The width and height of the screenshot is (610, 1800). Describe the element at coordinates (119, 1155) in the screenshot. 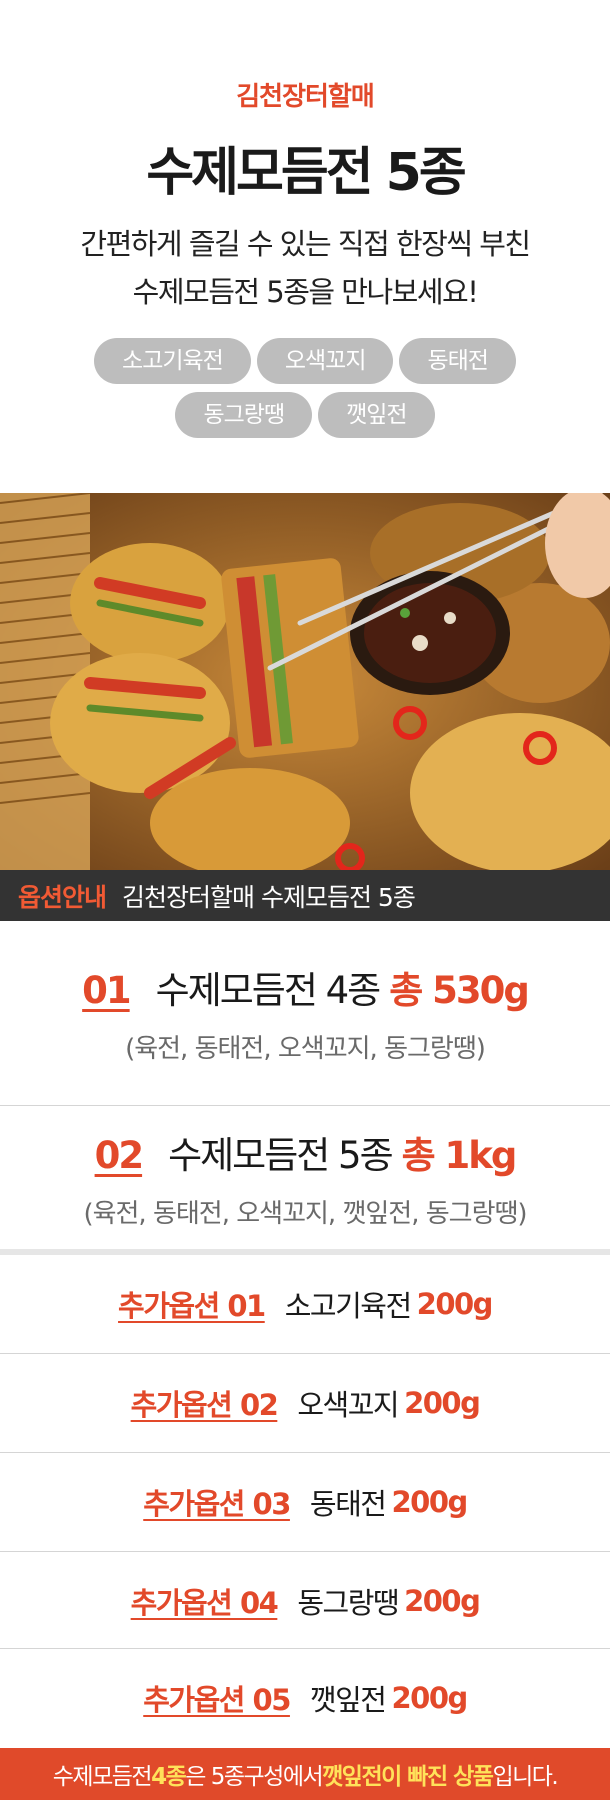

I see `plan-number: 02` at that location.